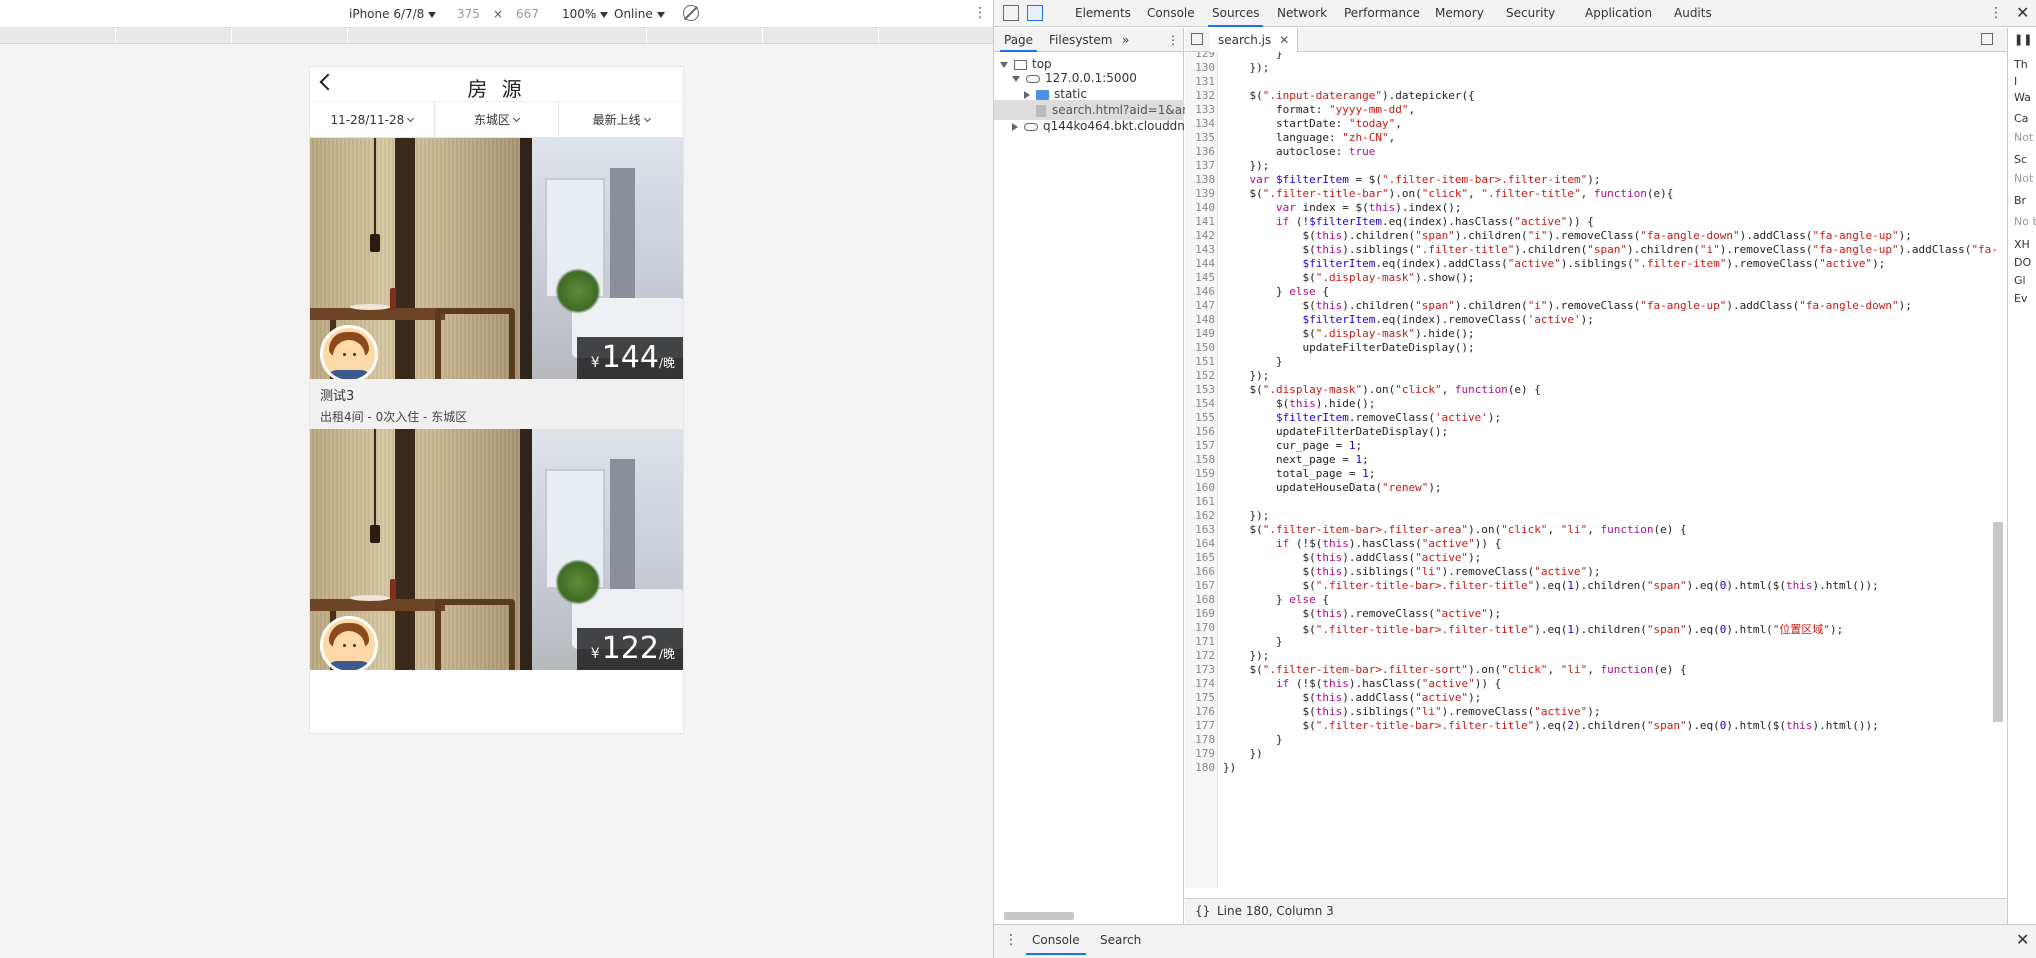 Image resolution: width=2036 pixels, height=958 pixels. Describe the element at coordinates (1200, 151) in the screenshot. I see `line-number: 136` at that location.